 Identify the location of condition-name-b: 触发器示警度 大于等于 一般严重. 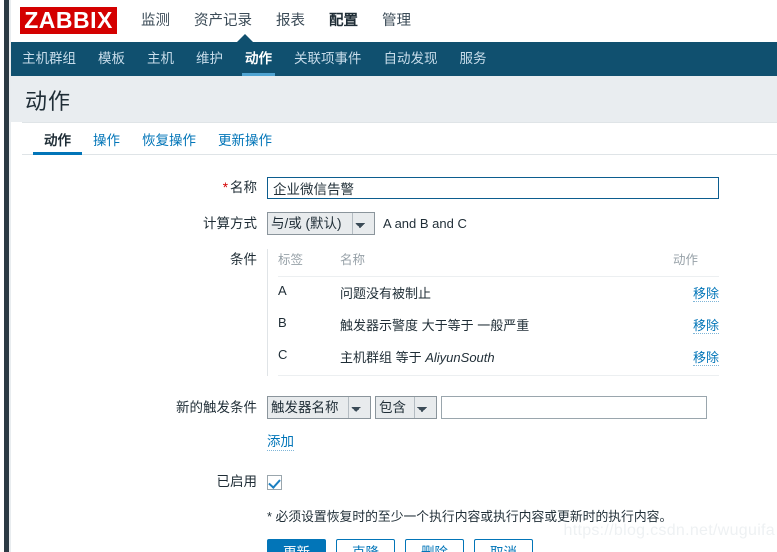
(506, 325).